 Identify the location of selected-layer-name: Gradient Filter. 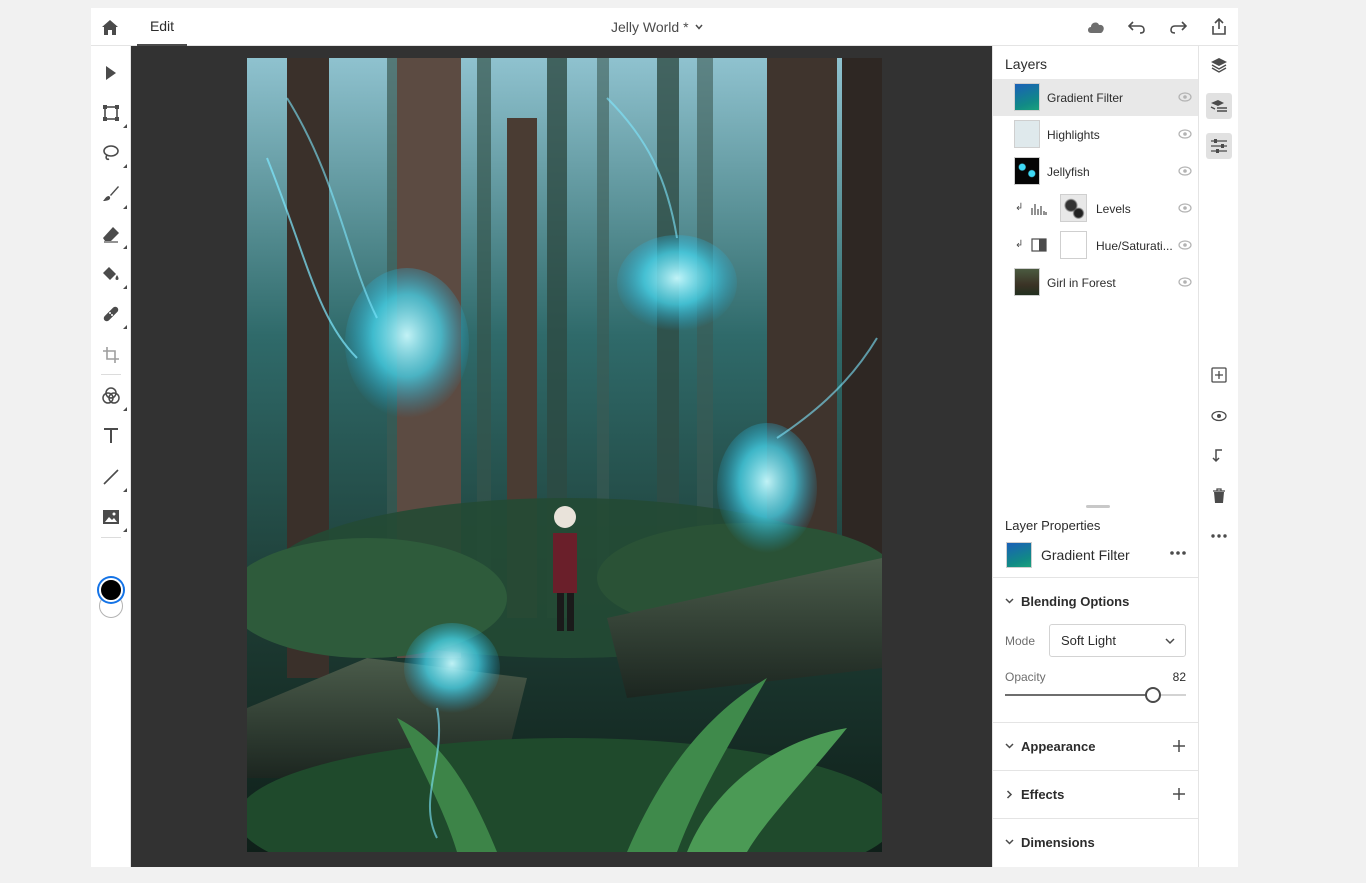
(1085, 555).